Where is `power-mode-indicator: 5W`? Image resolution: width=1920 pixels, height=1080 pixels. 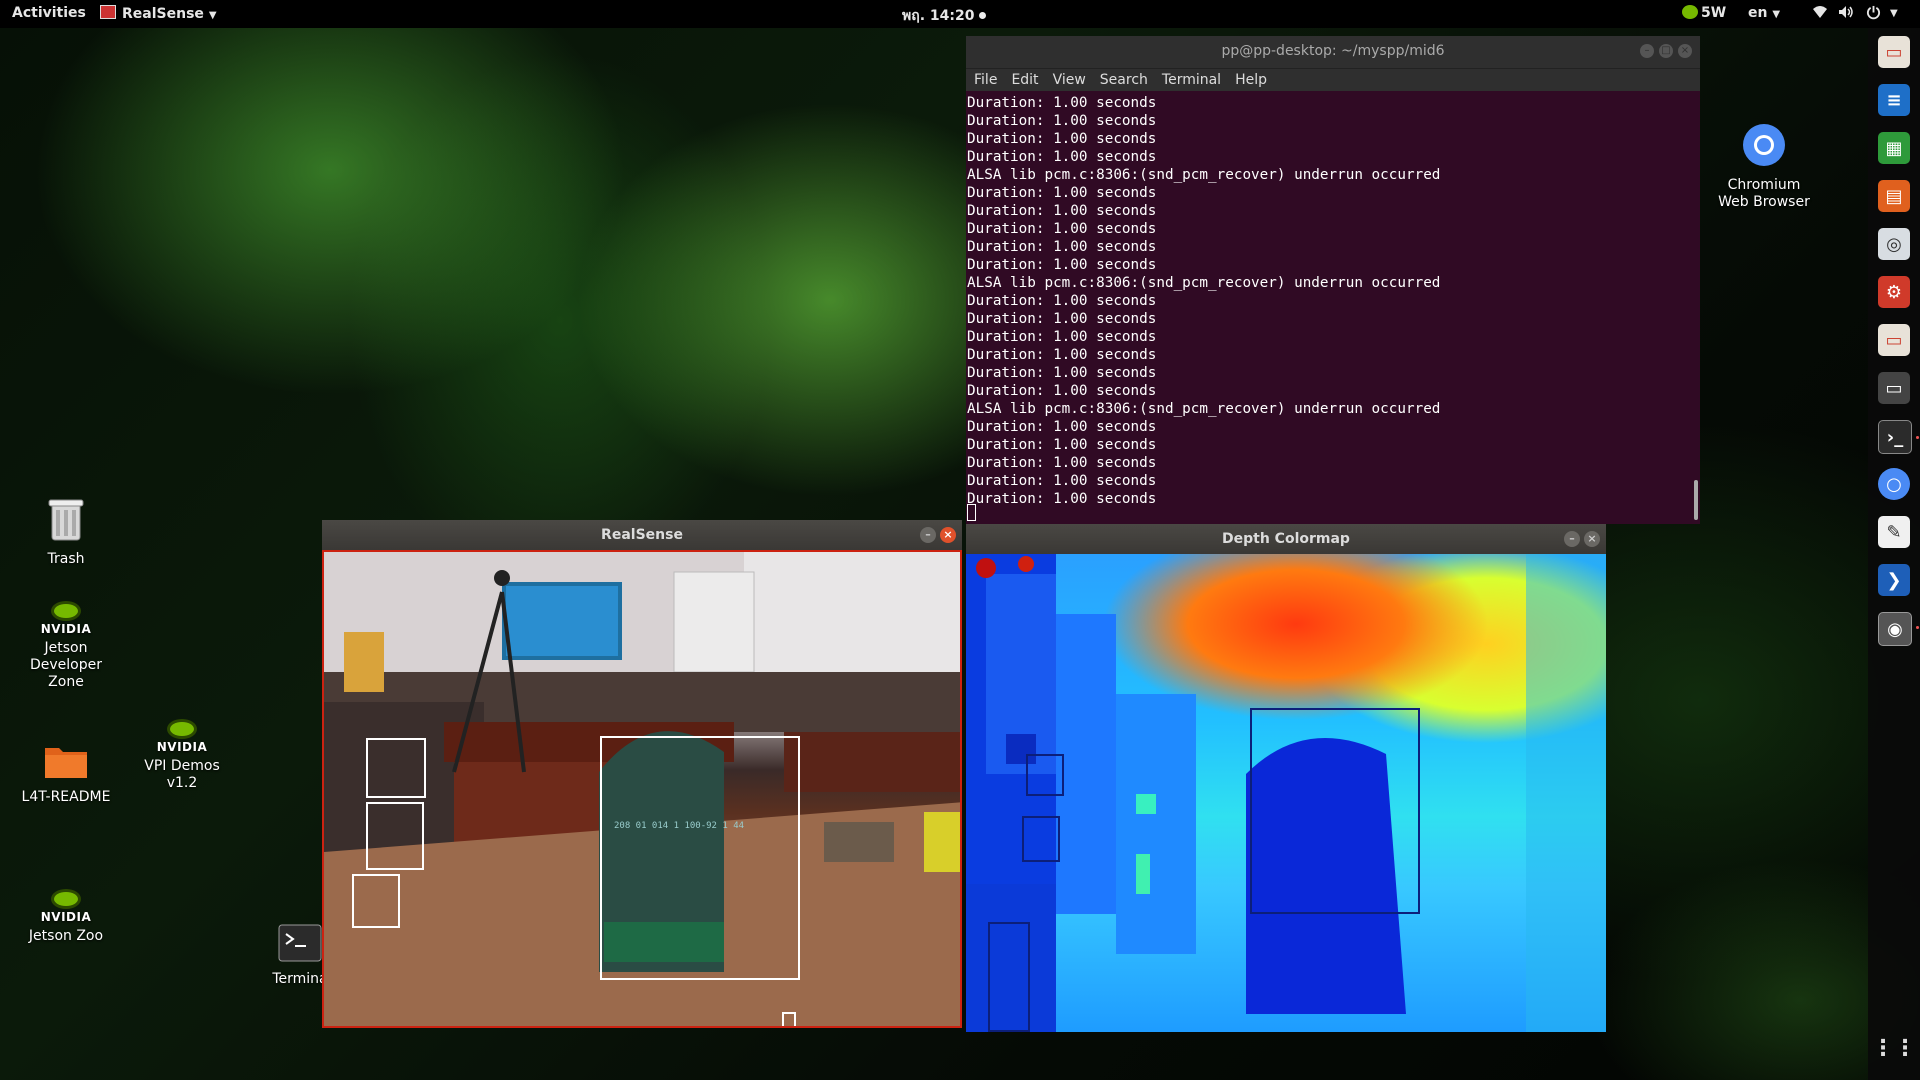 power-mode-indicator: 5W is located at coordinates (1704, 13).